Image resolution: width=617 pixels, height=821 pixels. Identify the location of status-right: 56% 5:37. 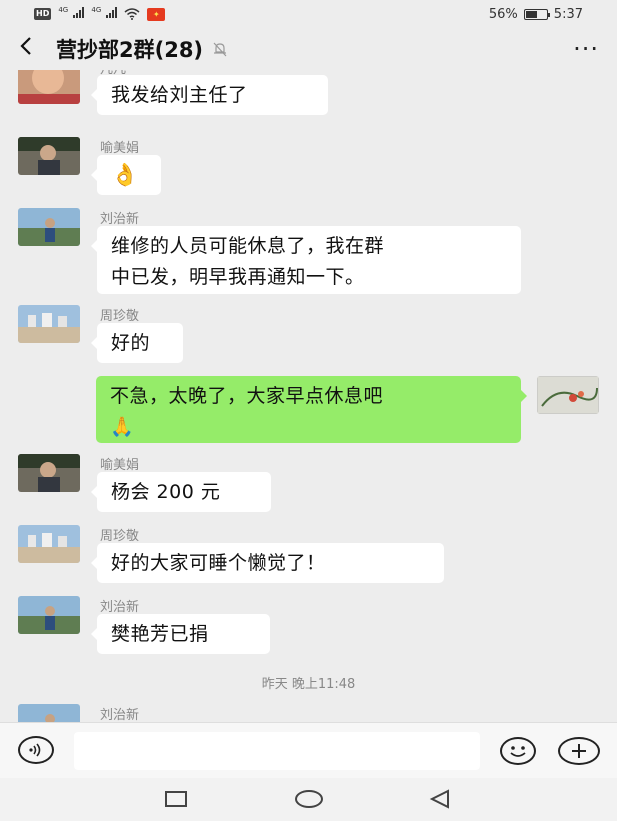
(536, 14).